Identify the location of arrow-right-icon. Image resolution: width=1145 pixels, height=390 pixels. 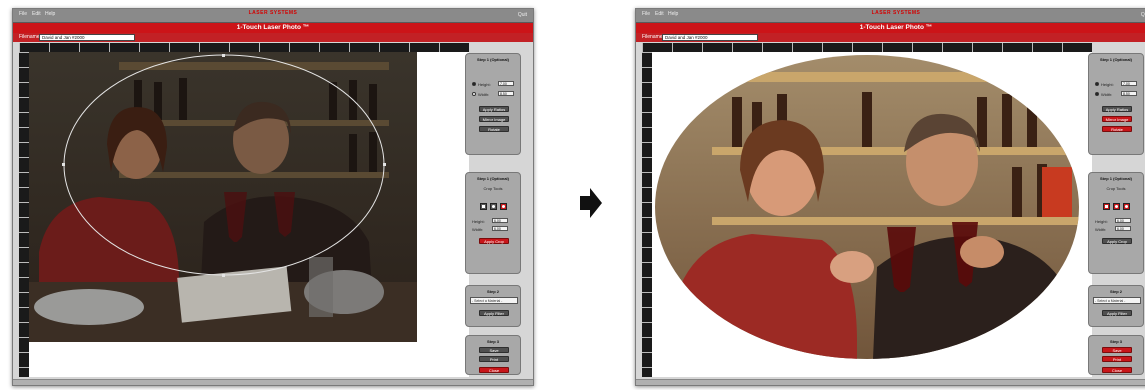
(591, 203).